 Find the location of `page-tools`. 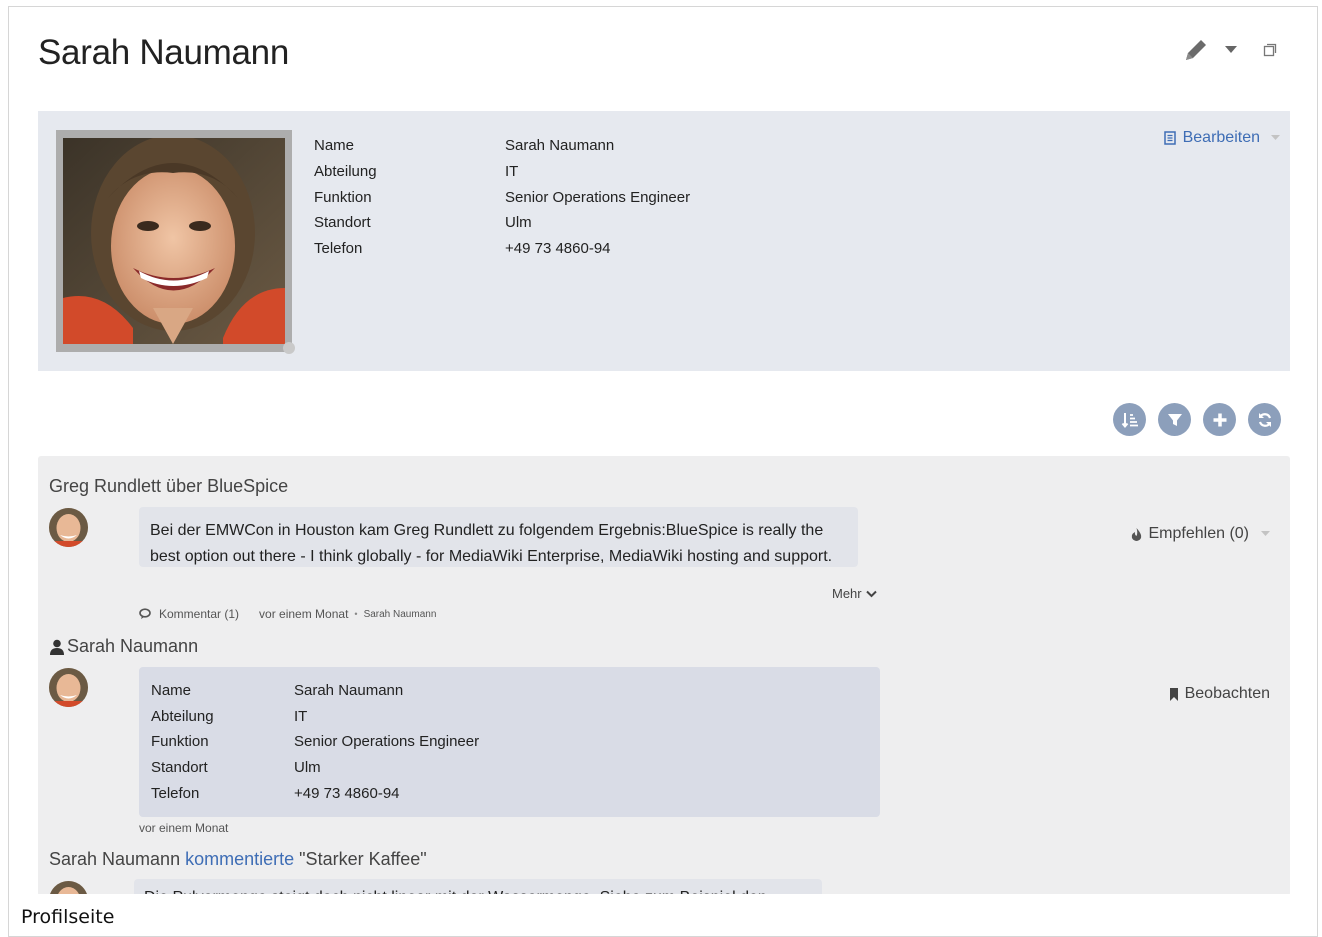

page-tools is located at coordinates (1230, 50).